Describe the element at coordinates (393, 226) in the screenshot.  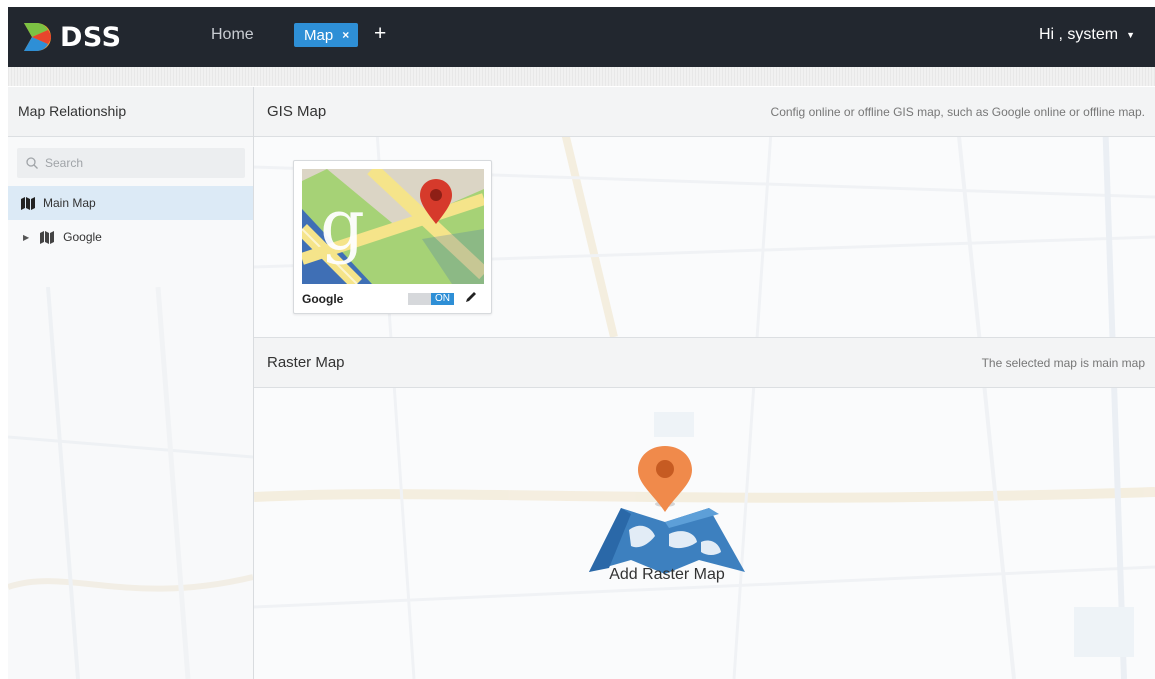
I see `google-maps-thumbnail-icon: g` at that location.